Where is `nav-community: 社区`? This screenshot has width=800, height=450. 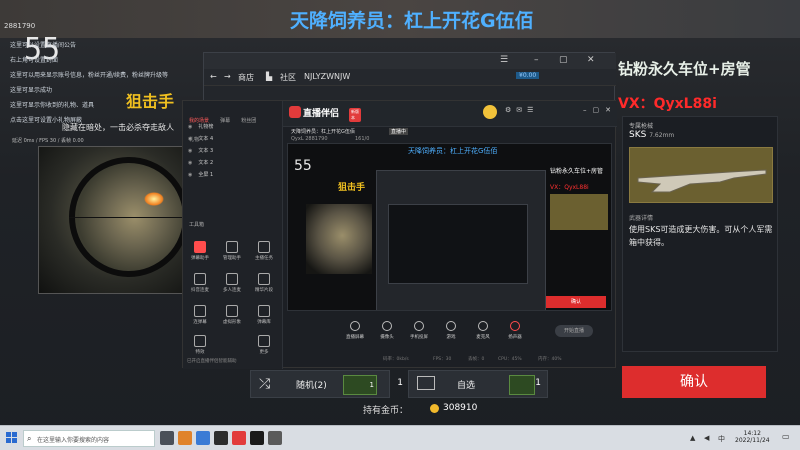 nav-community: 社区 is located at coordinates (288, 77).